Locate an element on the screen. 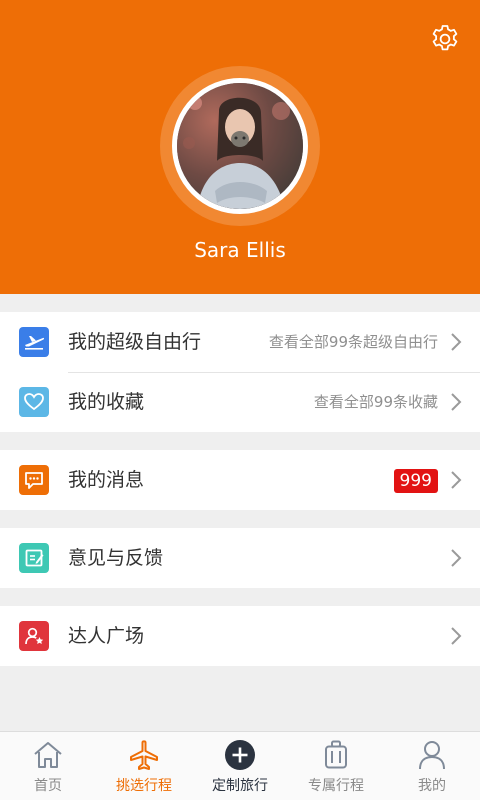 This screenshot has width=480, height=800. plane-icon is located at coordinates (144, 755).